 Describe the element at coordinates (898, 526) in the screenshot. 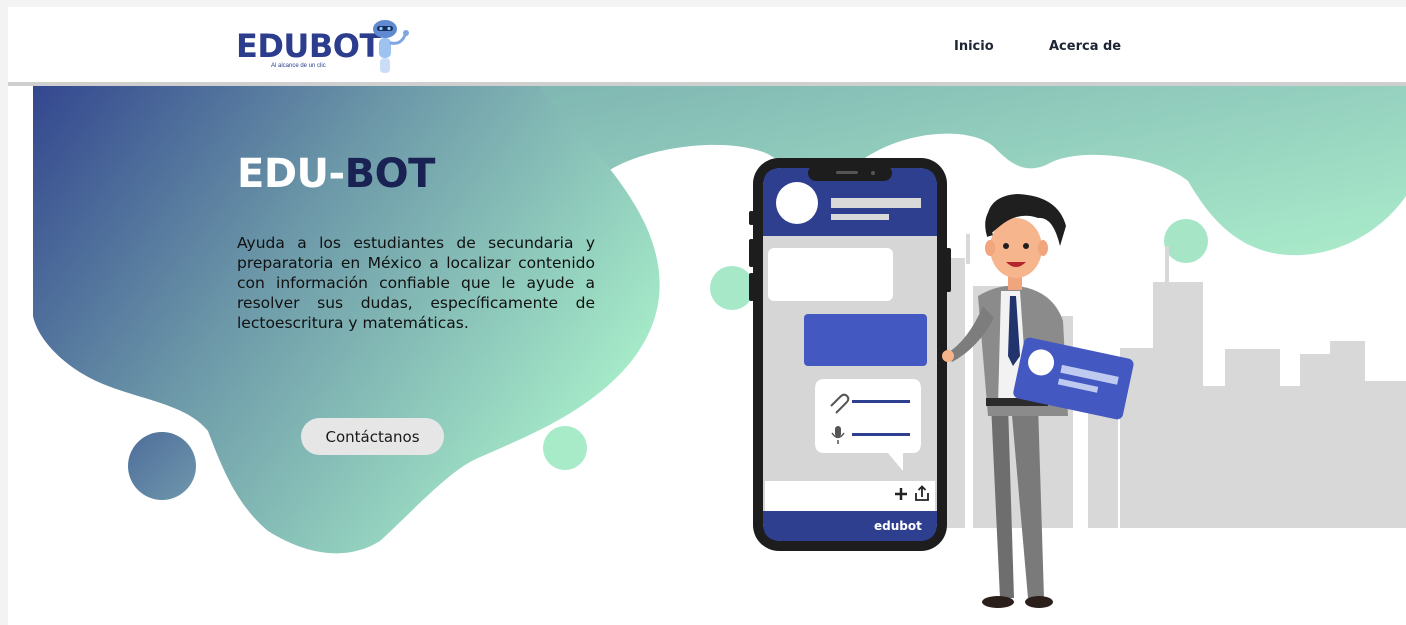

I see `phone-brand-label: edubot` at that location.